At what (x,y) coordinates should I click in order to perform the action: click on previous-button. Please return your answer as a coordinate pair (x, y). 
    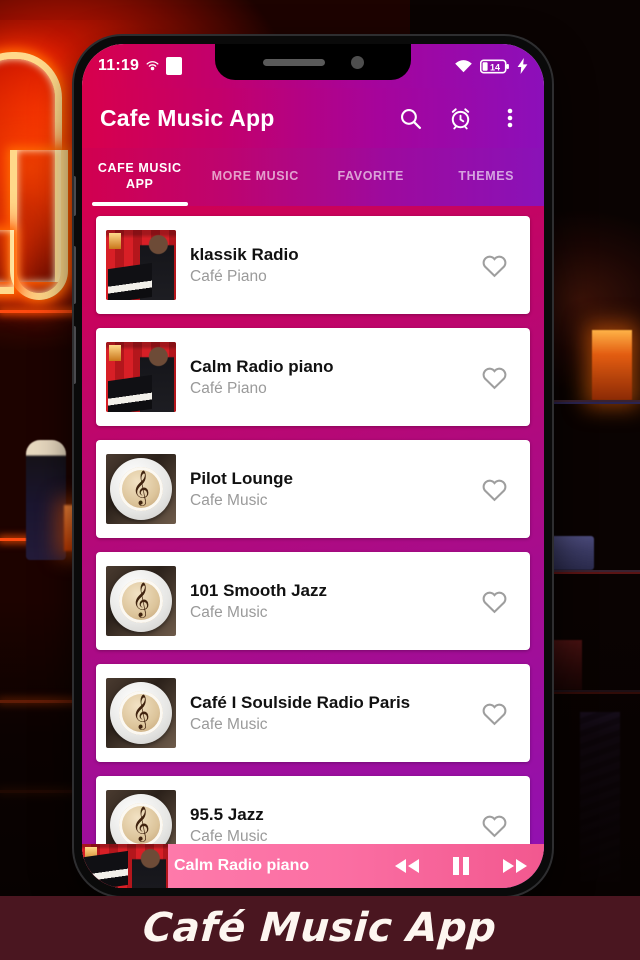
    Looking at the image, I should click on (407, 866).